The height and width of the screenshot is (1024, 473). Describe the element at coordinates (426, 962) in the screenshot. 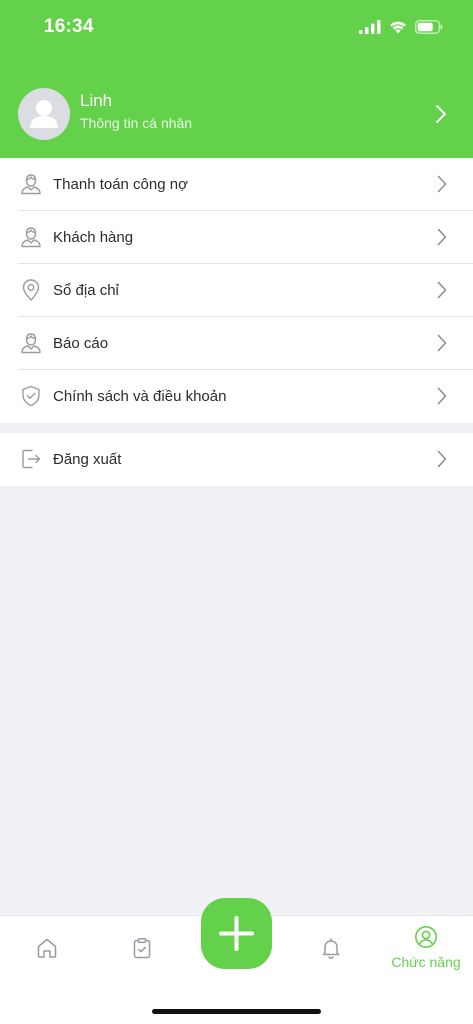

I see `tab-functions-label: Chức năng` at that location.